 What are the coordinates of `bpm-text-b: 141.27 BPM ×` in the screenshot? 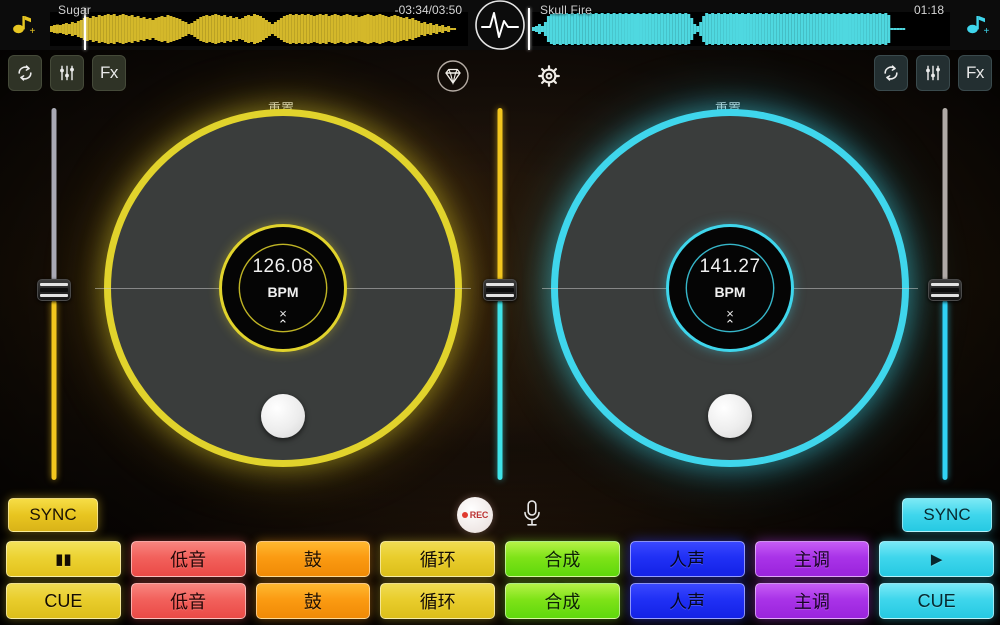 It's located at (729, 288).